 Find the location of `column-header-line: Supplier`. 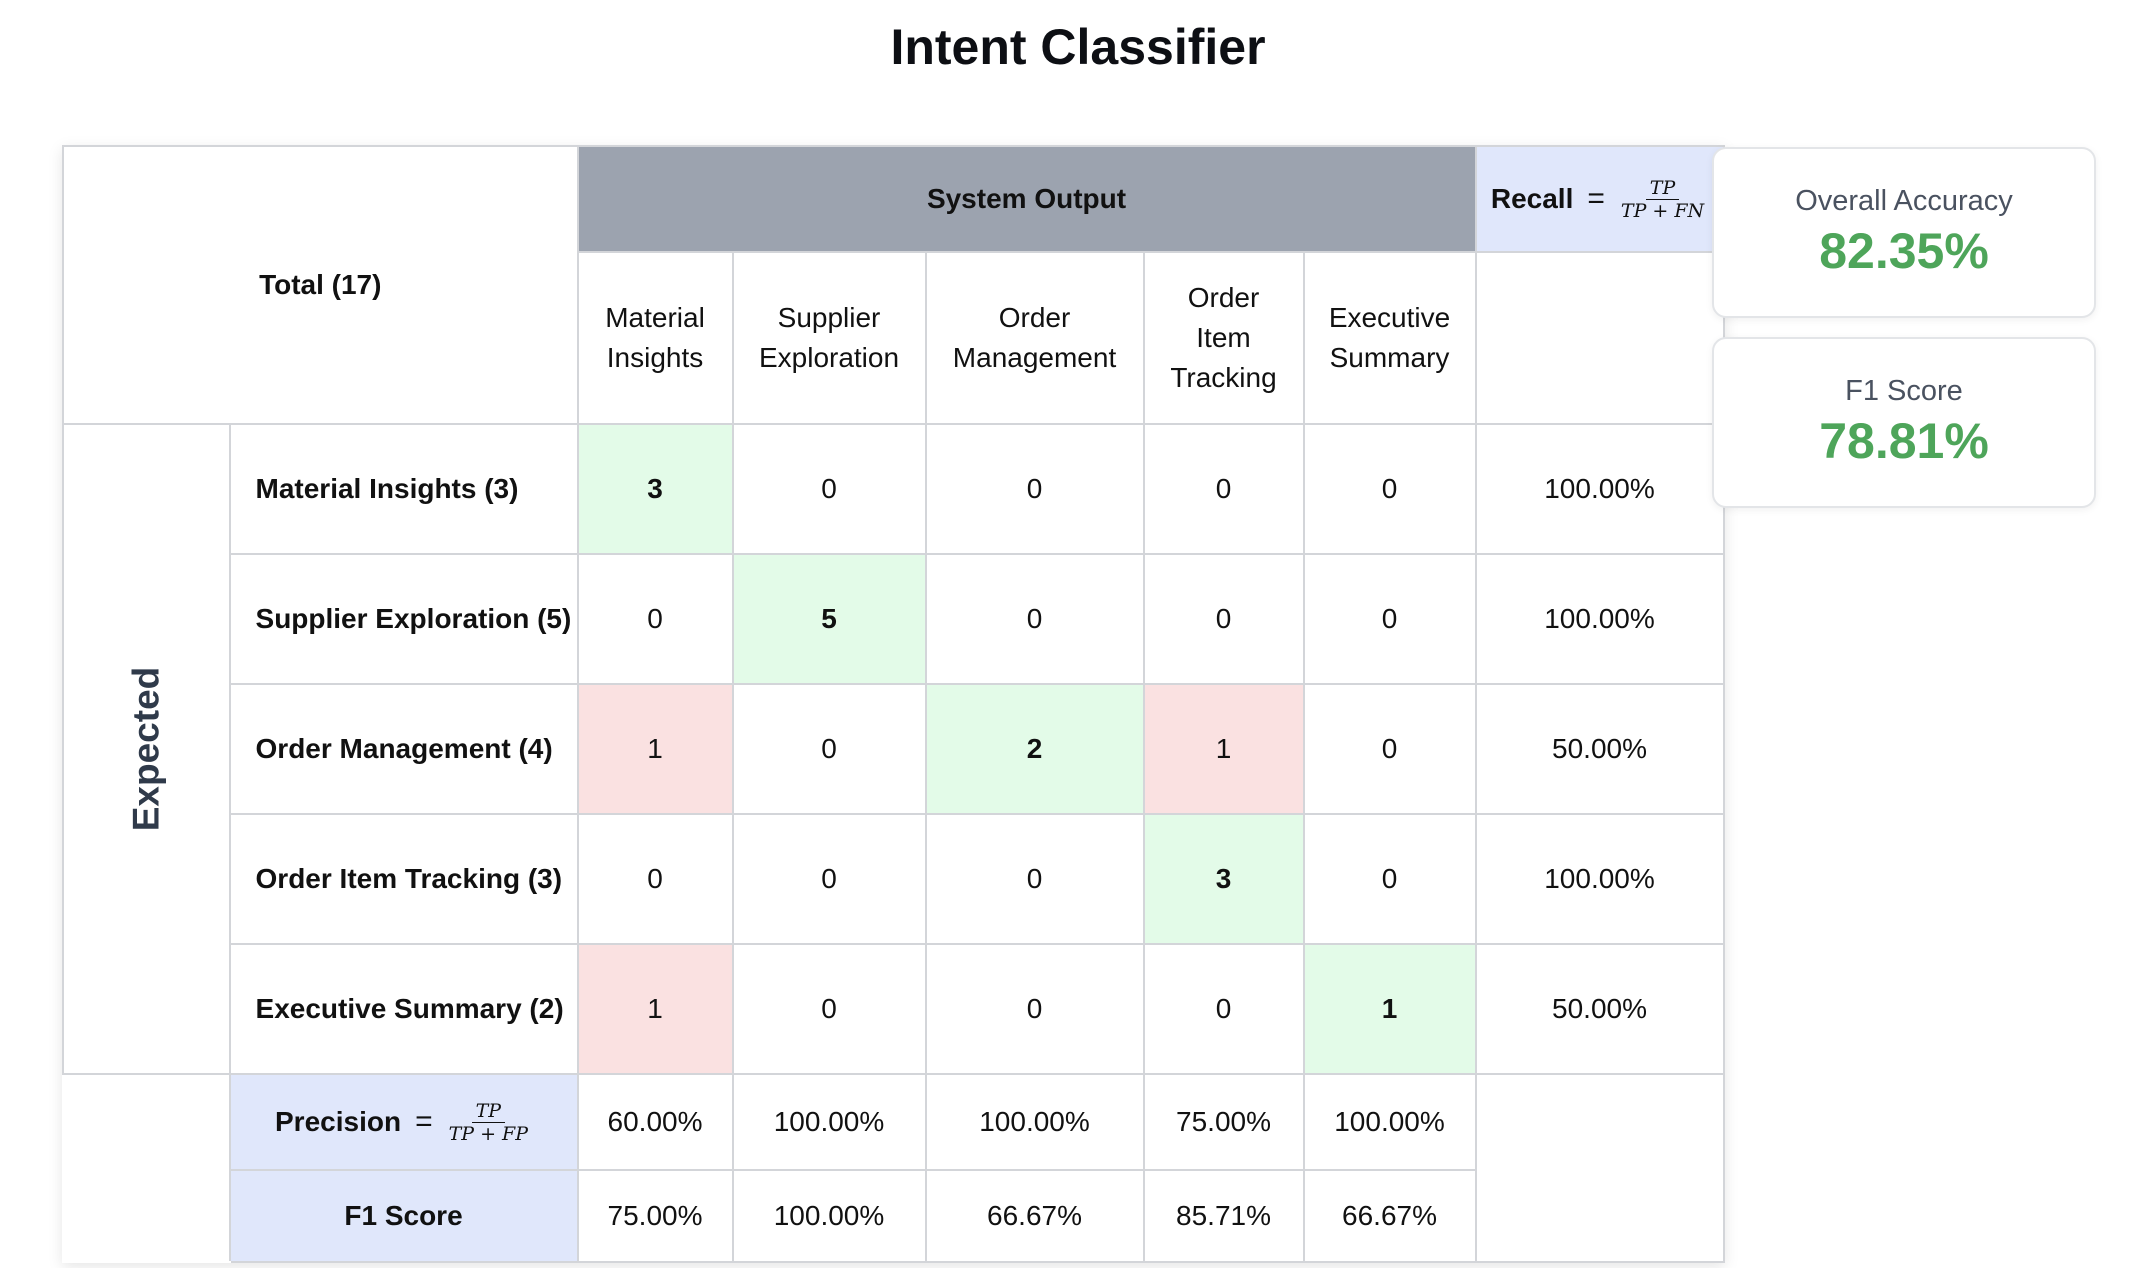

column-header-line: Supplier is located at coordinates (829, 317).